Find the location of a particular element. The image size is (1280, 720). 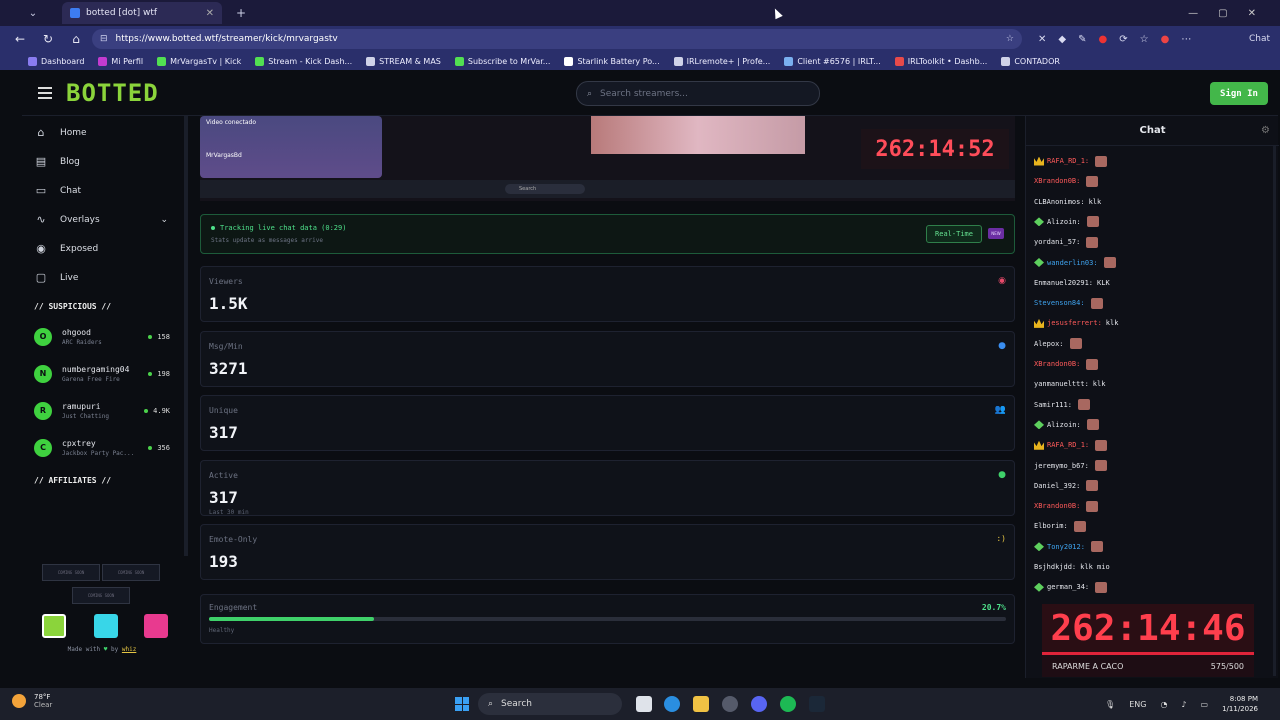

browser-tab: botted [dot] wtf ✕ is located at coordinates (142, 13).